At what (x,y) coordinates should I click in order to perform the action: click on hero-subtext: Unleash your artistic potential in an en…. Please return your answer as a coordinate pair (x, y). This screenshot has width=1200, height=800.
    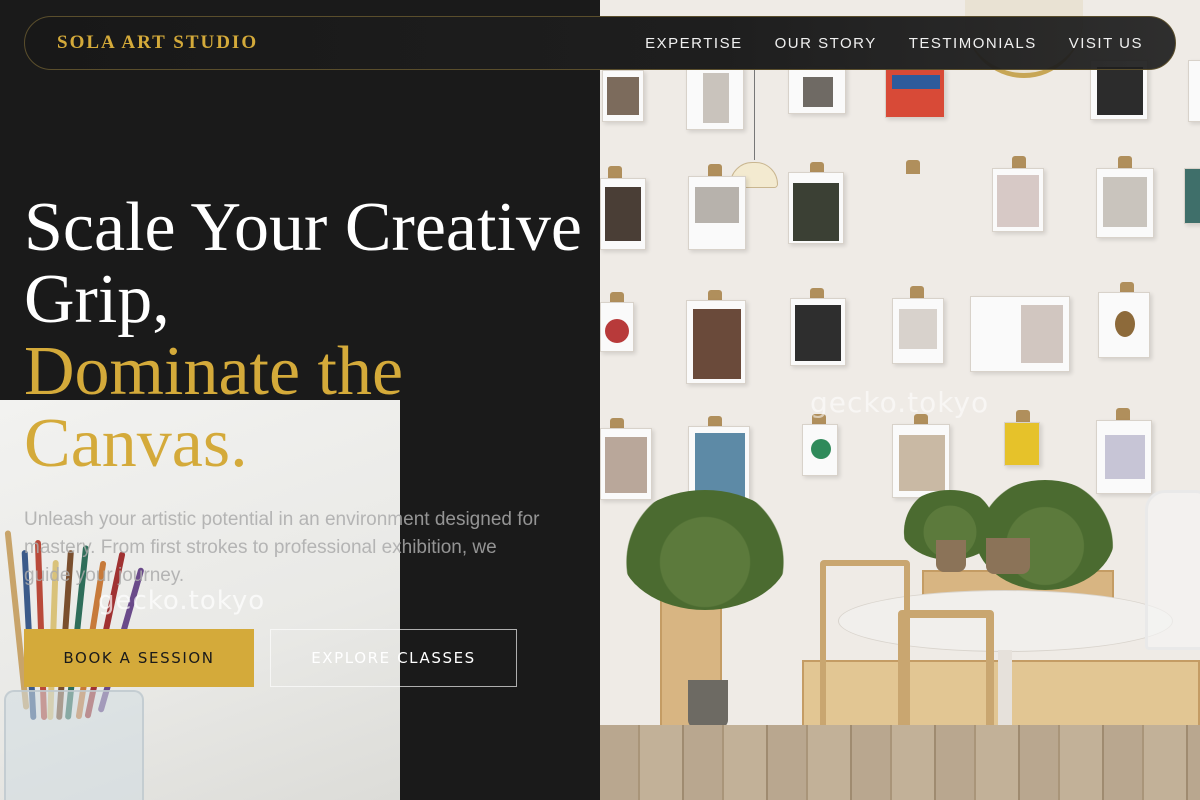
    Looking at the image, I should click on (282, 547).